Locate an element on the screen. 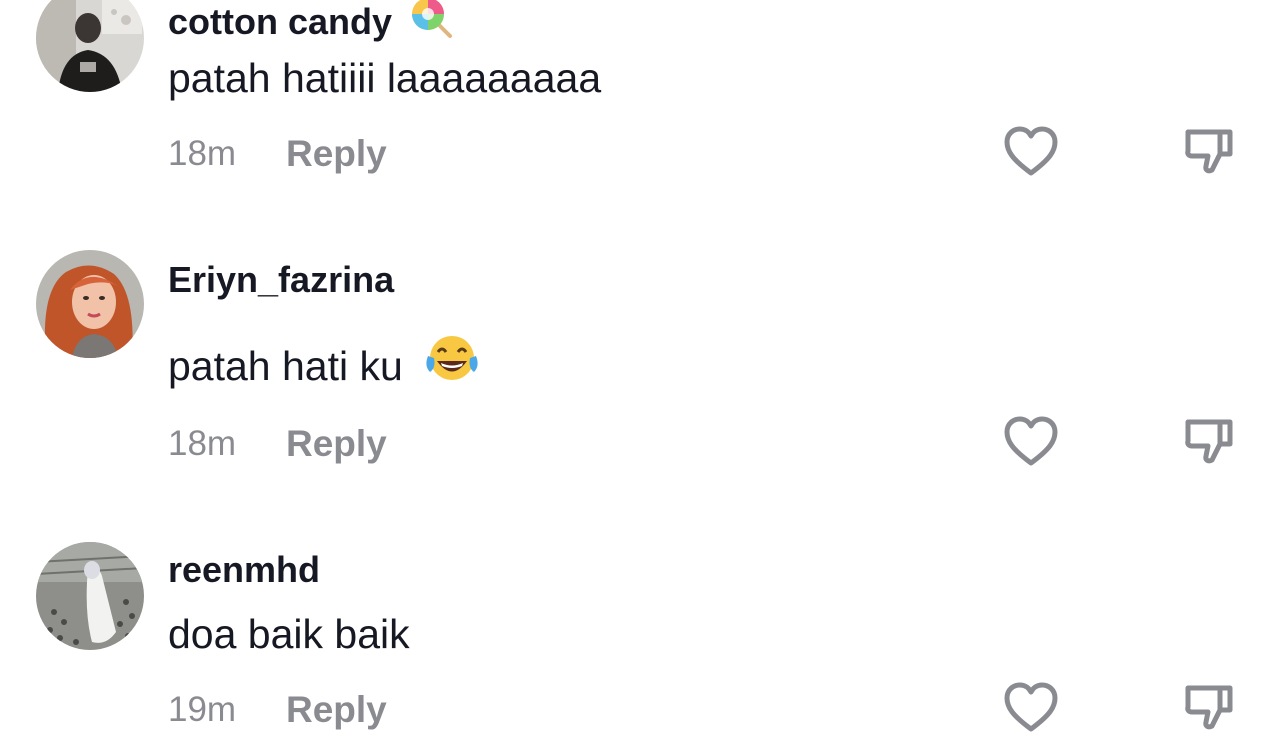 The width and height of the screenshot is (1280, 756). comment-username: Eriyn_fazrina is located at coordinates (281, 280).